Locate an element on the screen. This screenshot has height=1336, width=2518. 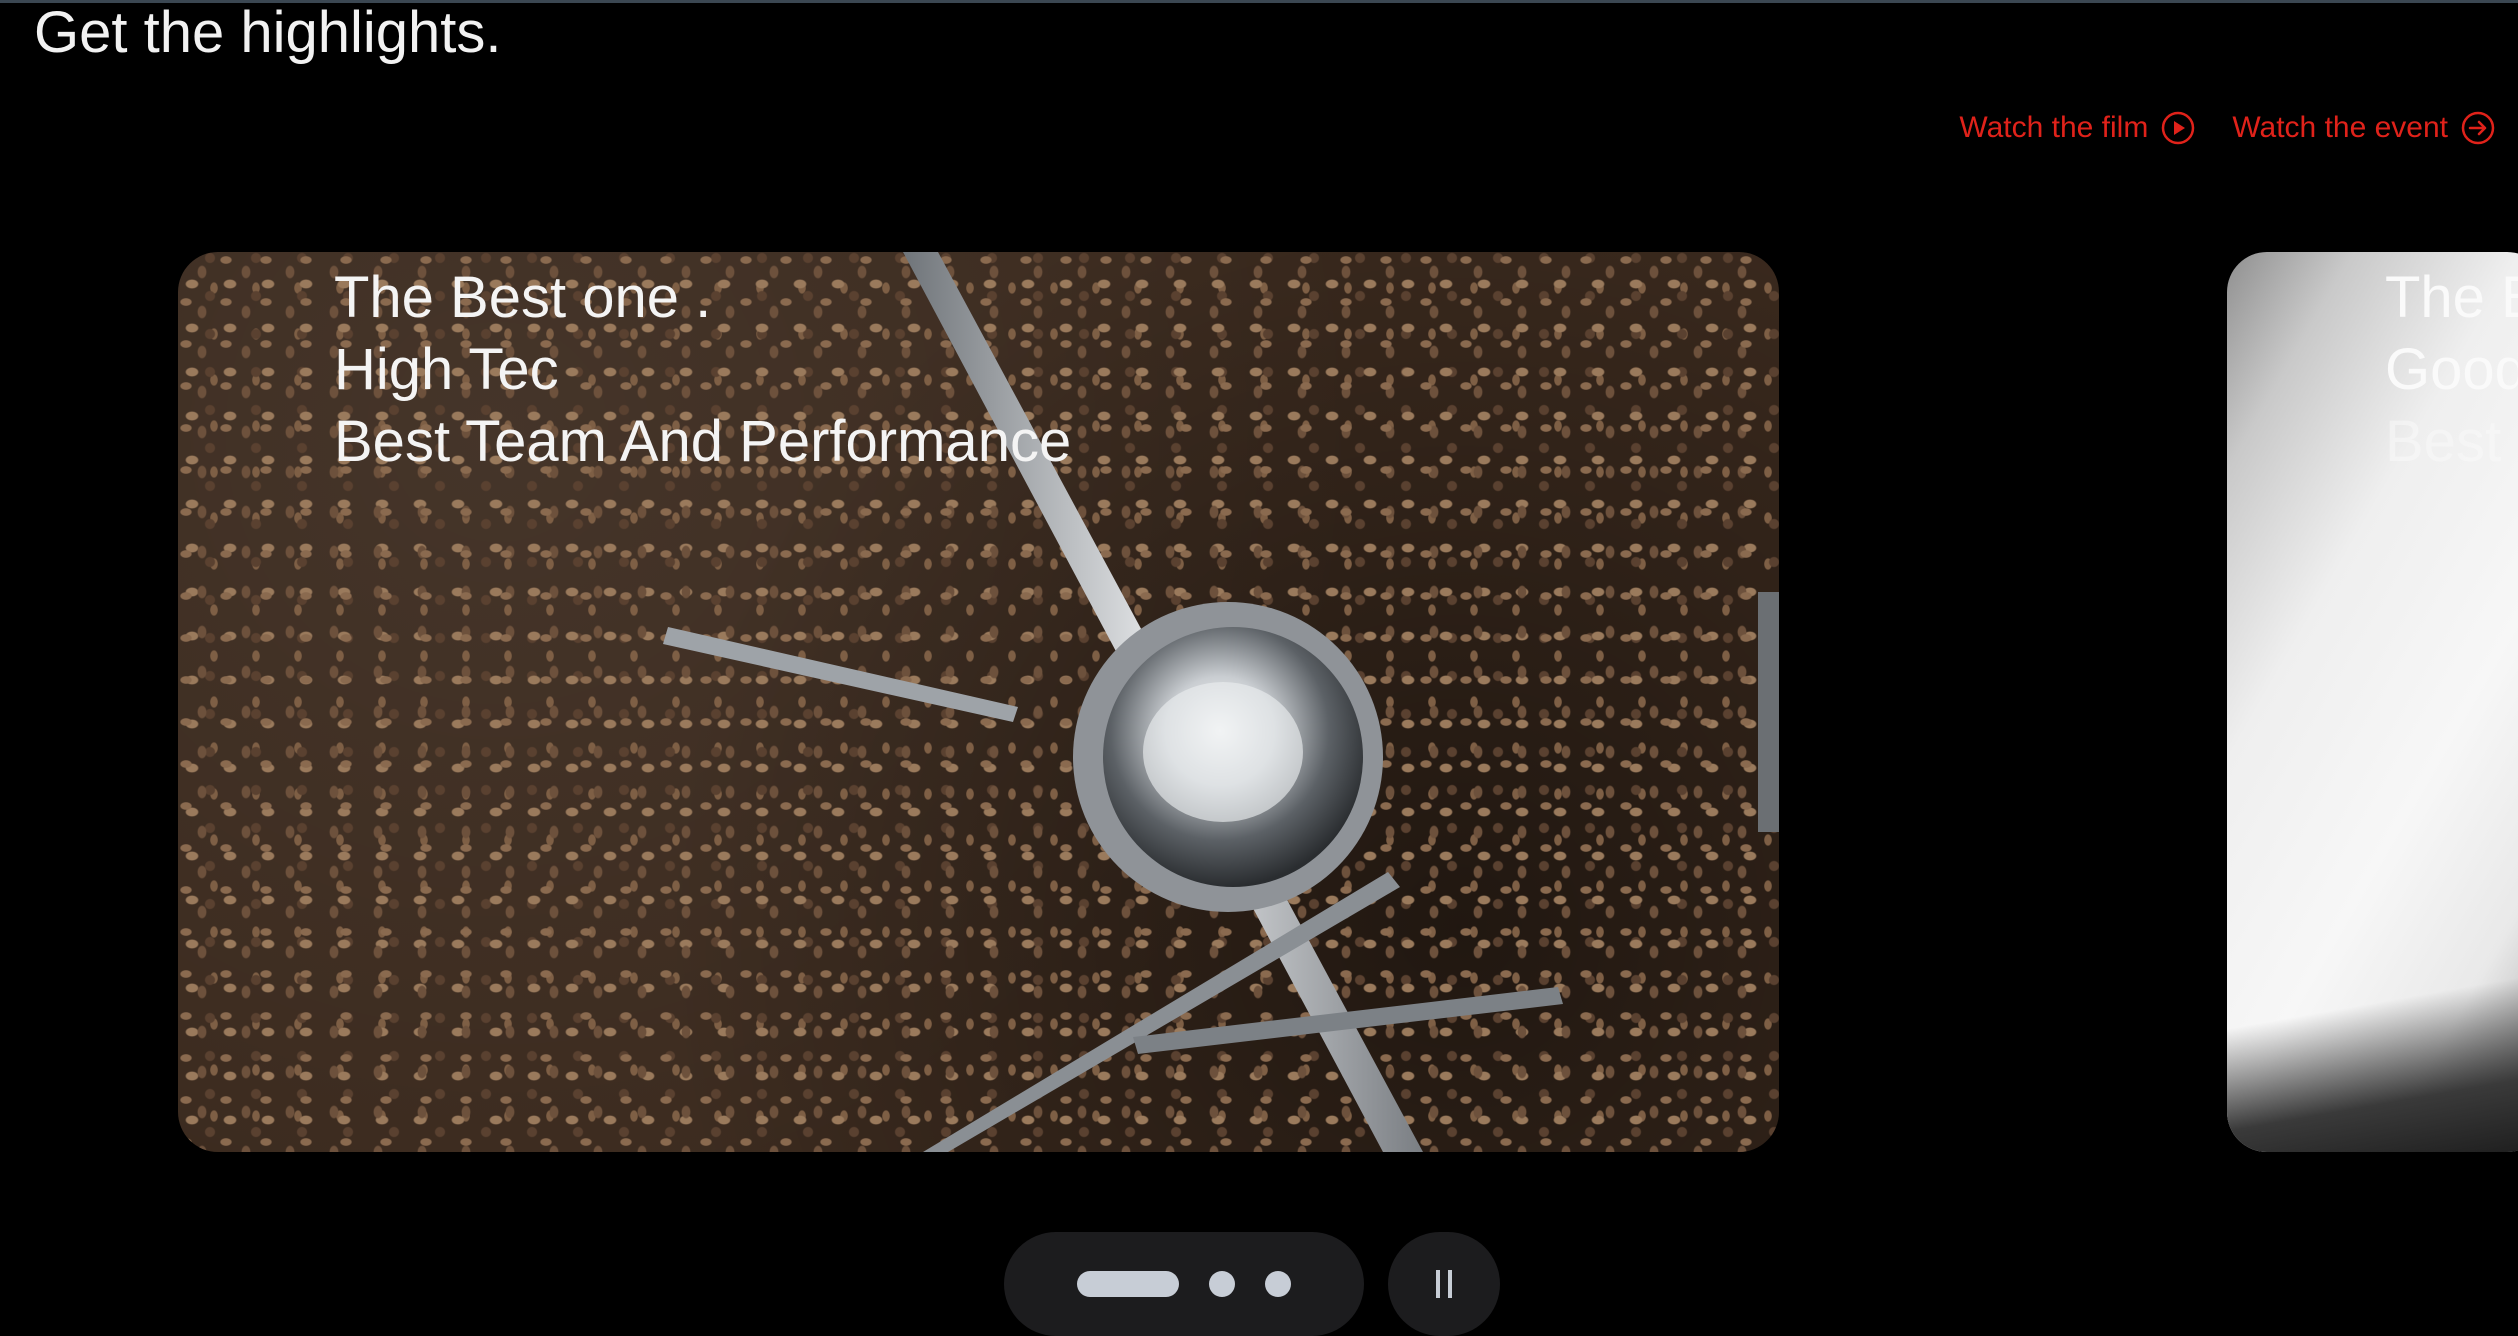
page-title: Get the highlights. is located at coordinates (268, 32).